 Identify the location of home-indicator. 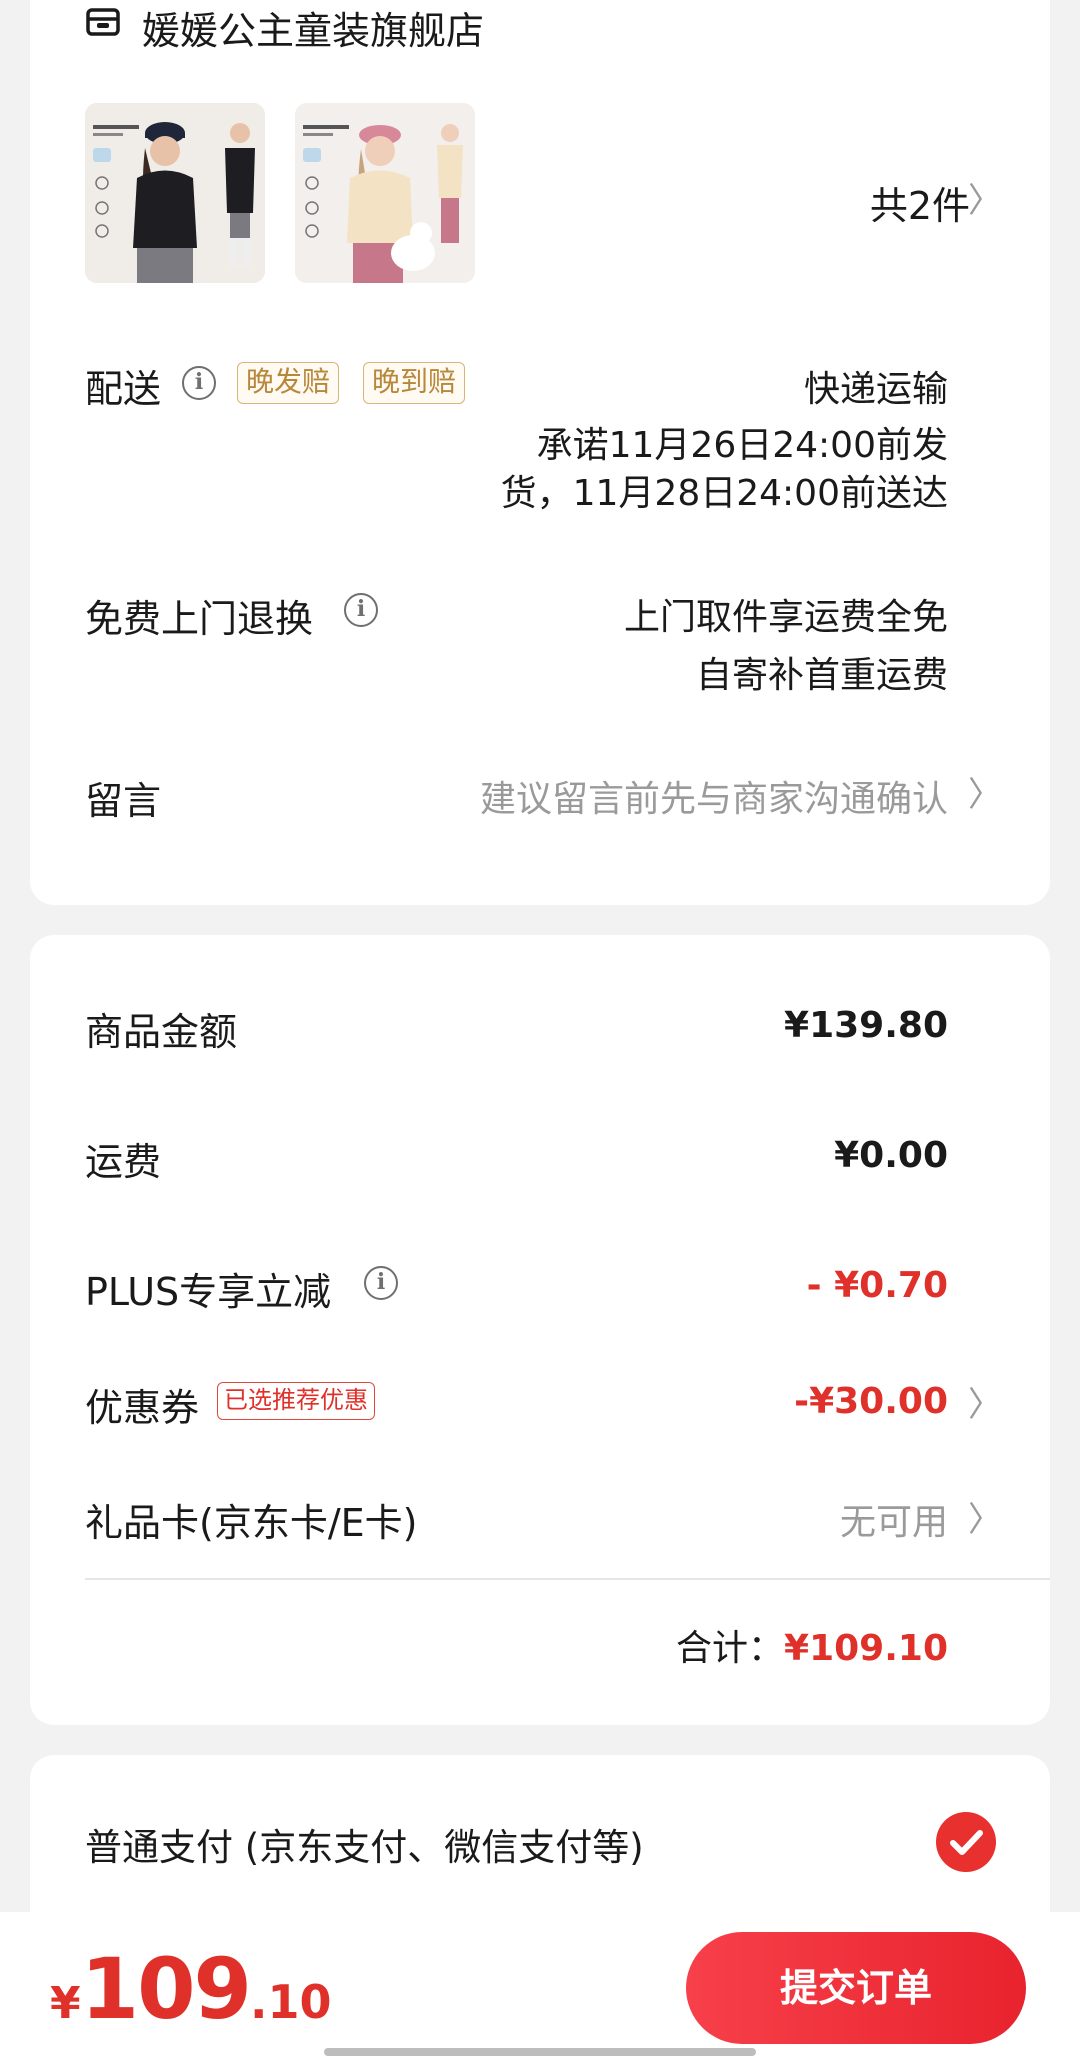
(540, 2052).